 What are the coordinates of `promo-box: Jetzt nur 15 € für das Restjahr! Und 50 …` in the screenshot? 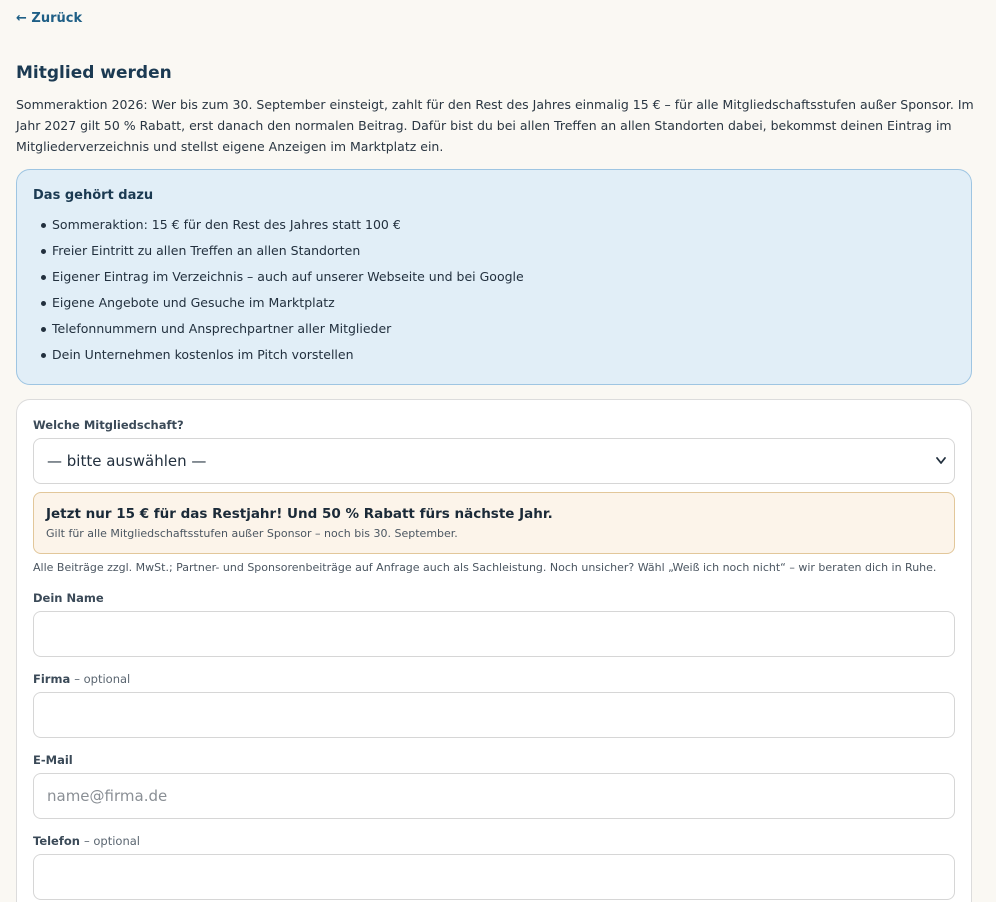 It's located at (494, 523).